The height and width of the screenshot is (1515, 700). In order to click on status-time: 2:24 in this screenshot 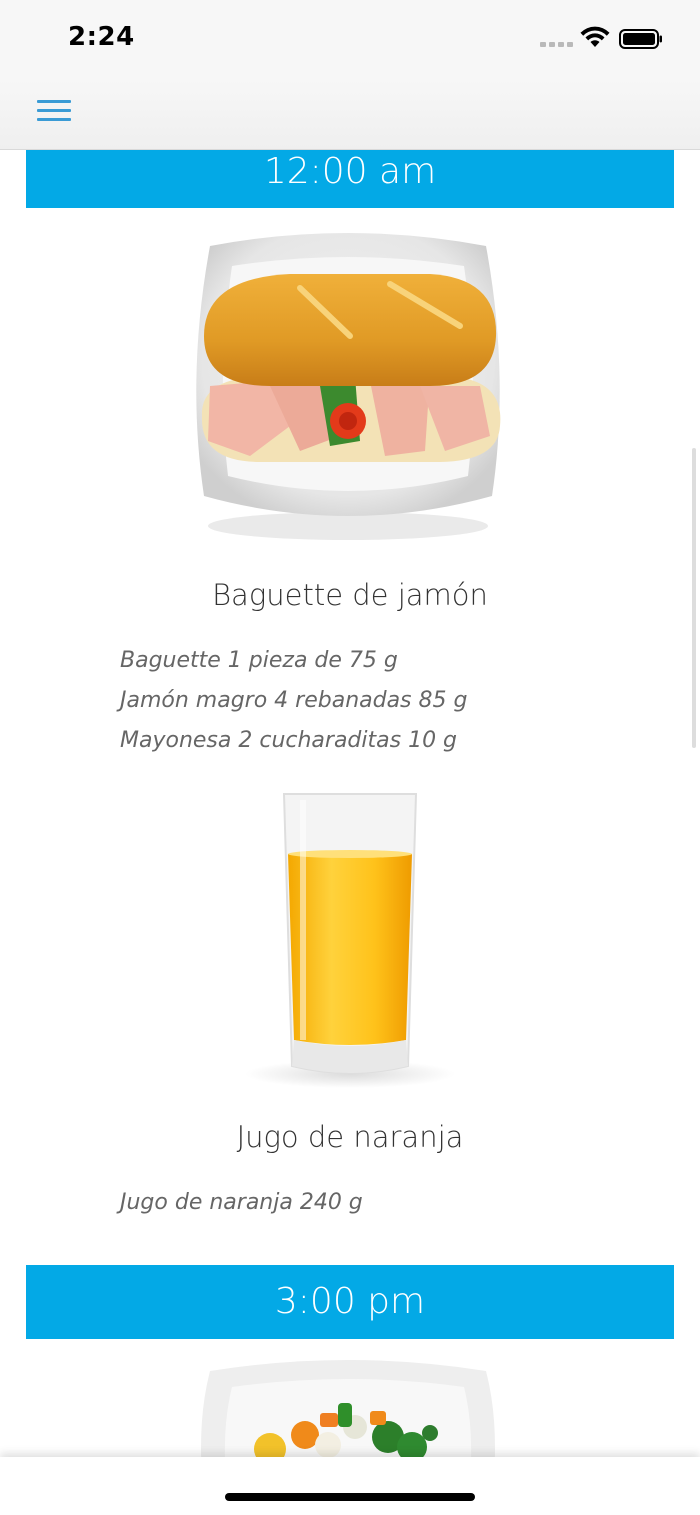, I will do `click(101, 37)`.